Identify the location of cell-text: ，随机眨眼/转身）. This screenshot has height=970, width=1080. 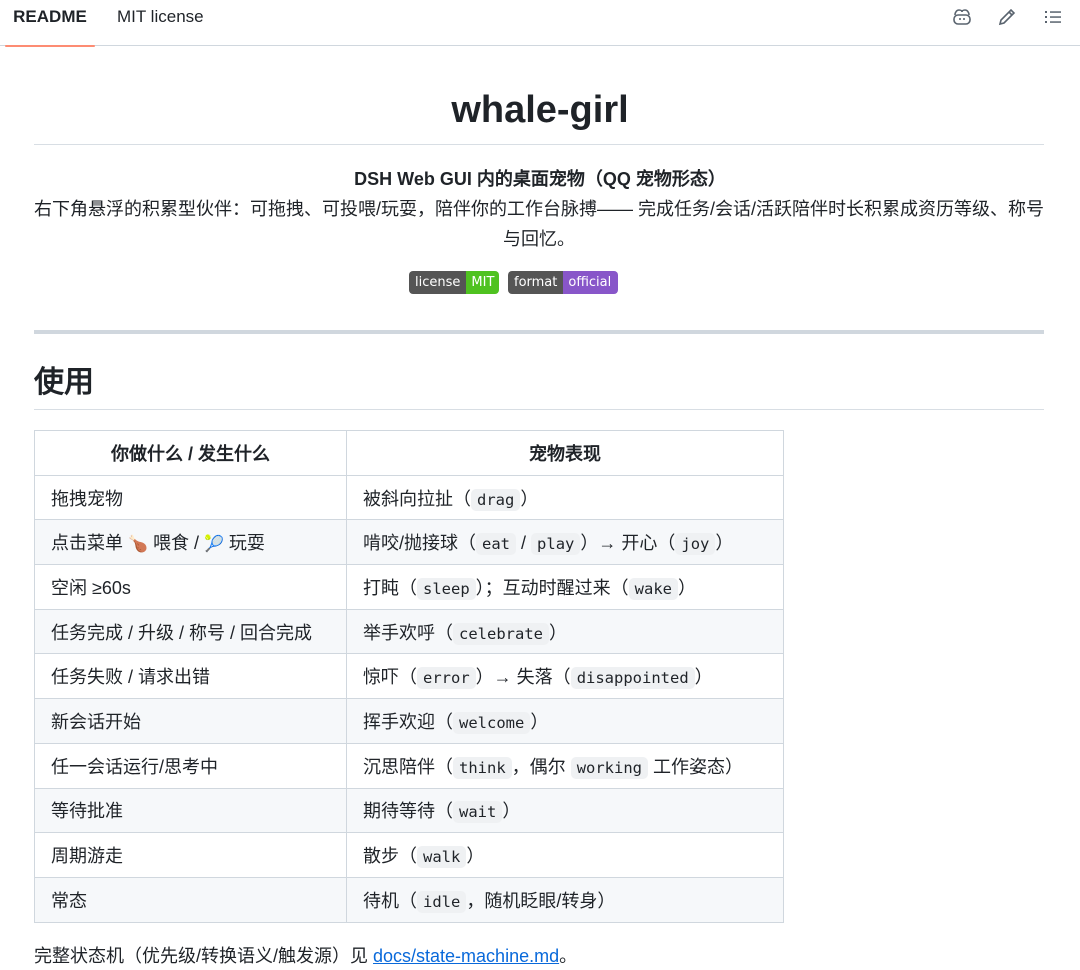
(541, 900).